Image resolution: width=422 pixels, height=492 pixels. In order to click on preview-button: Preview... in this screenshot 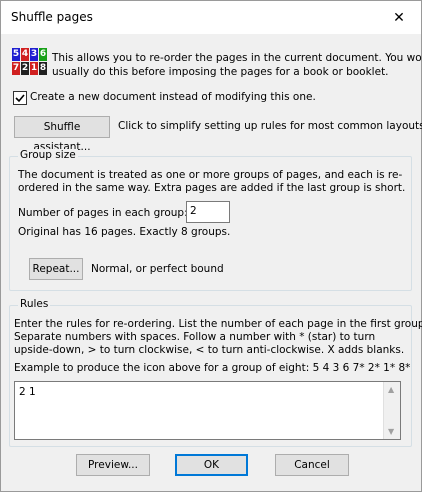, I will do `click(113, 465)`.